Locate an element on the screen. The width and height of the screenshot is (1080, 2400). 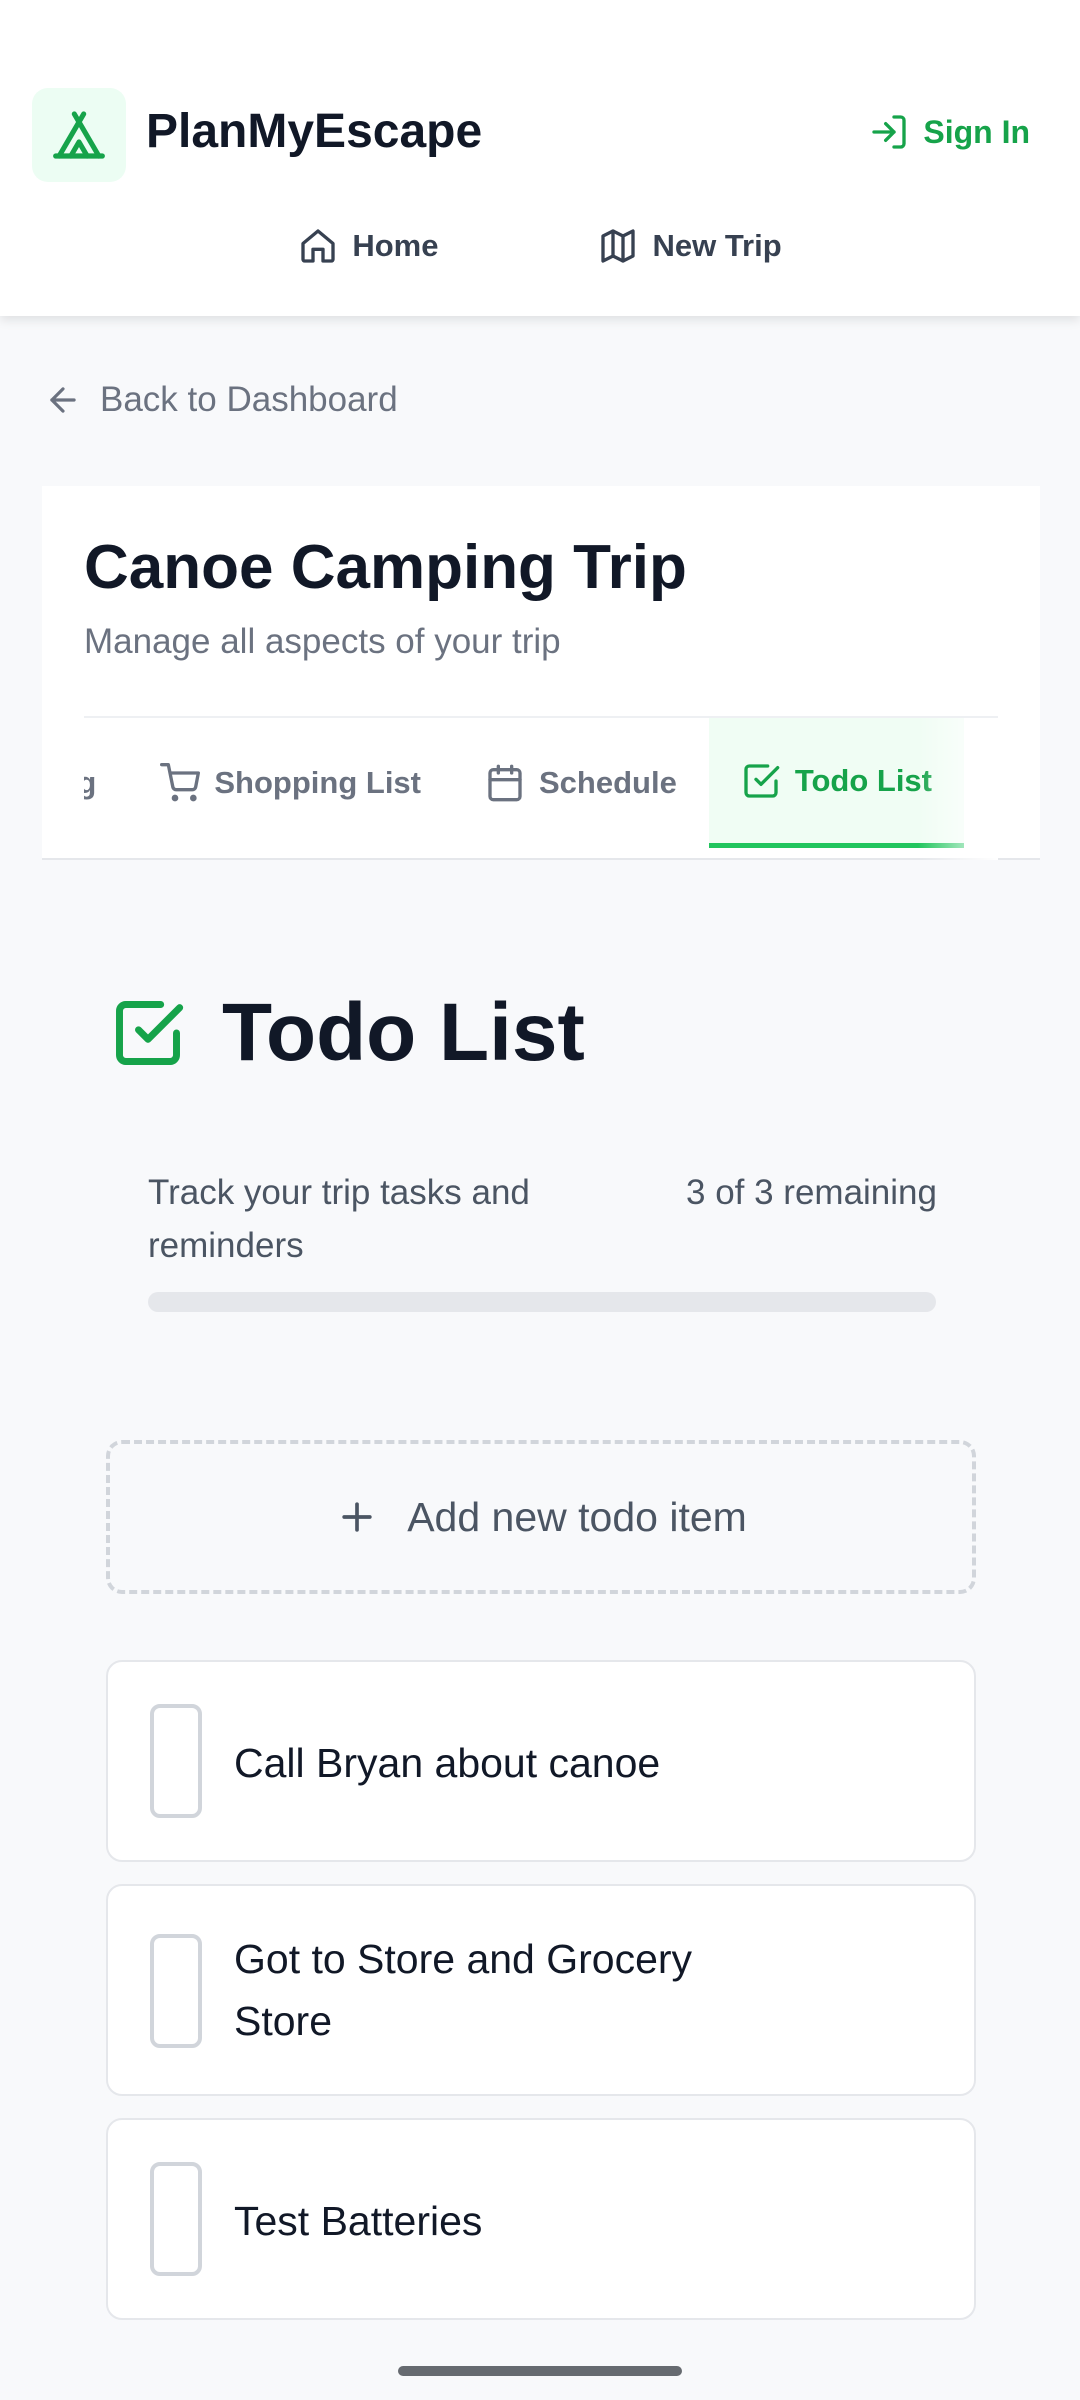
nav-home-label: Home is located at coordinates (395, 245).